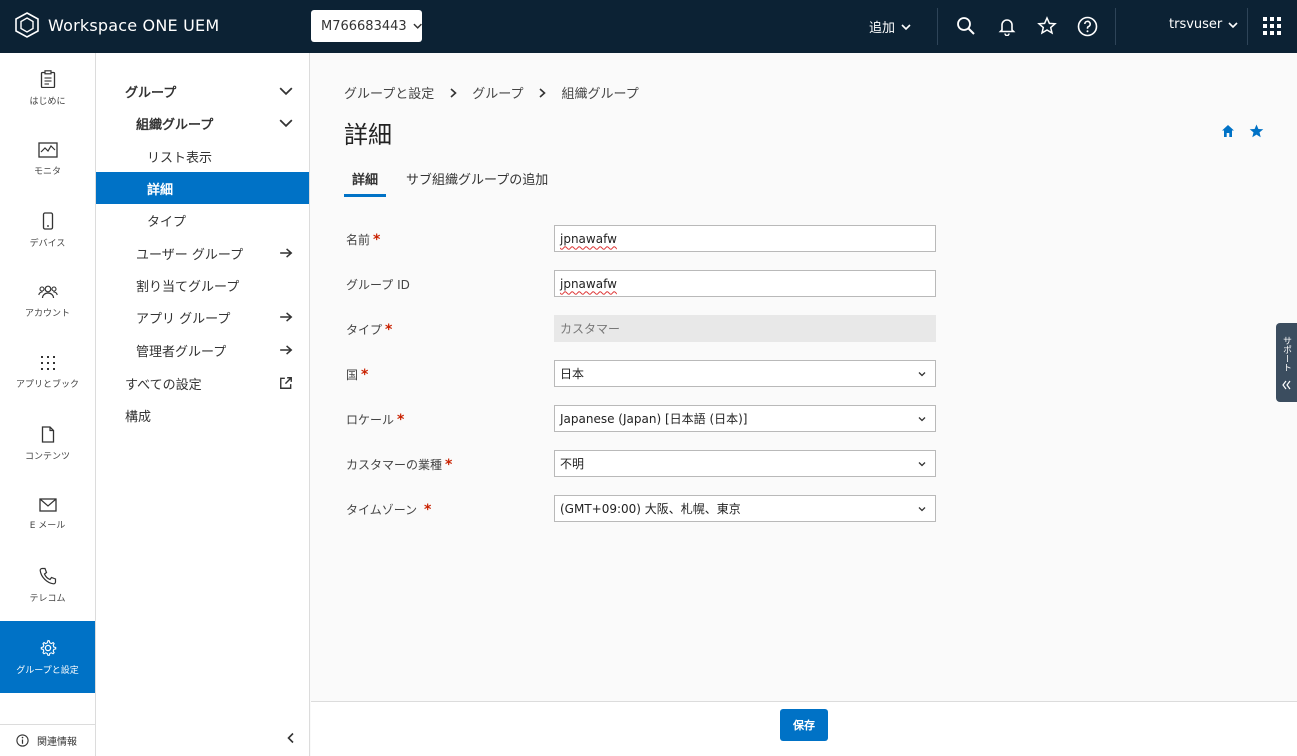 The image size is (1297, 756). What do you see at coordinates (47, 88) in the screenshot?
I see `rail-item-getting-started: はじめに` at bounding box center [47, 88].